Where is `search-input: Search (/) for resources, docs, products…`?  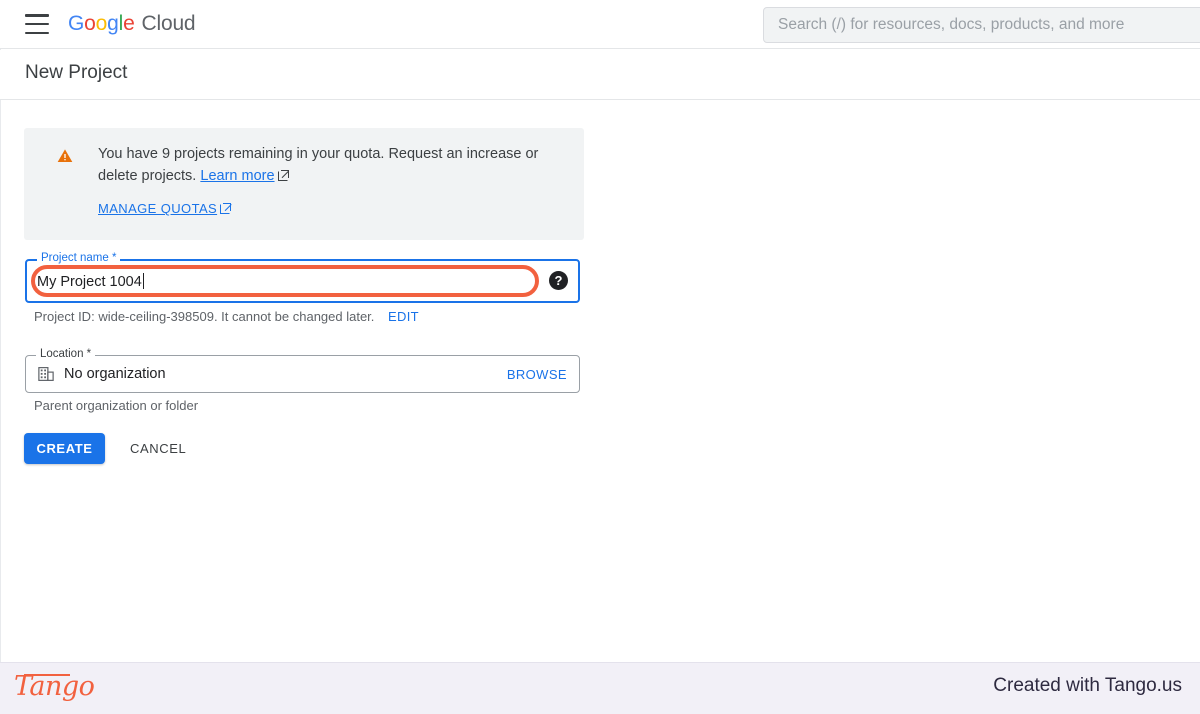 search-input: Search (/) for resources, docs, products… is located at coordinates (981, 25).